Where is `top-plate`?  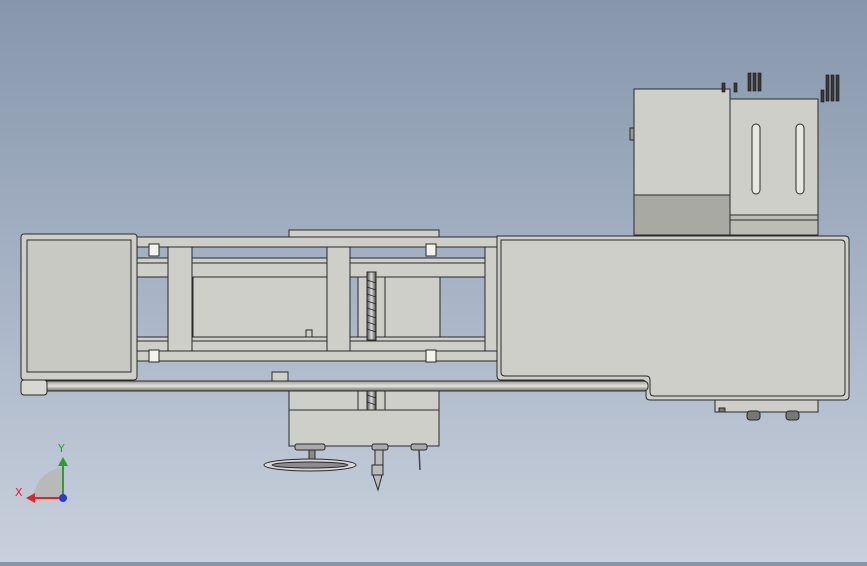
top-plate is located at coordinates (364, 233).